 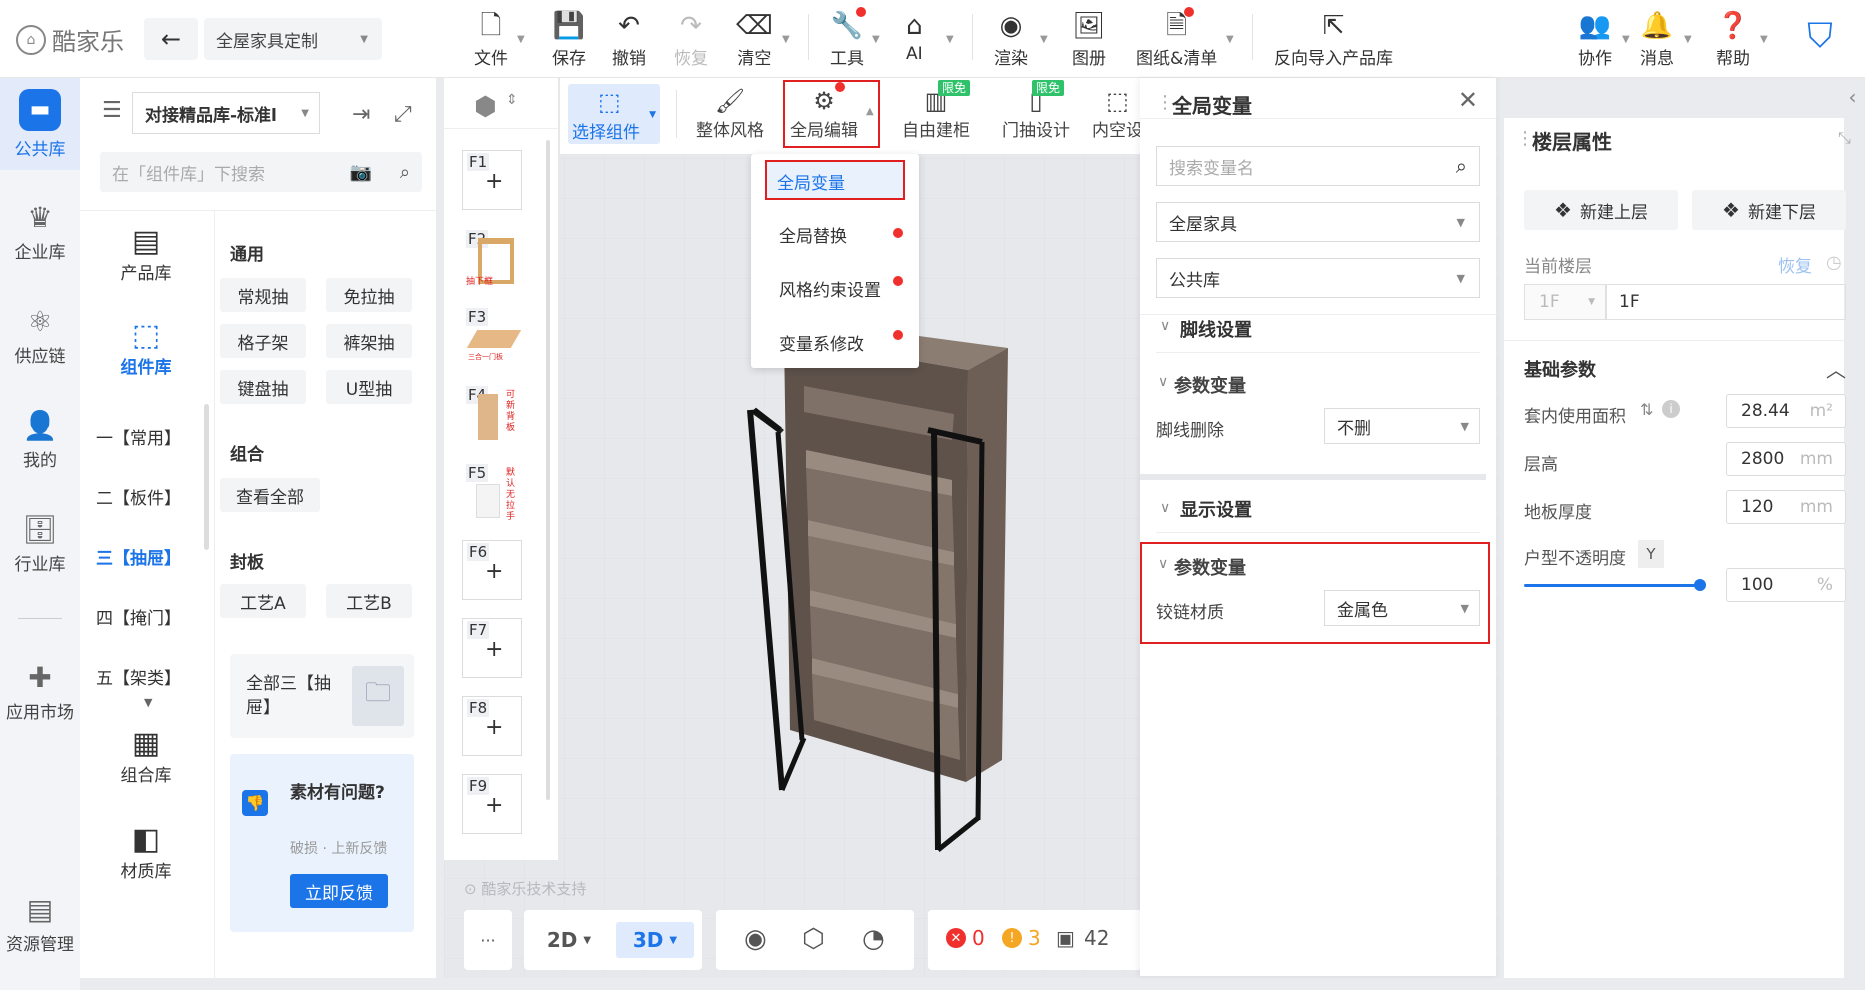 What do you see at coordinates (1786, 507) in the screenshot?
I see `thickness-input: 120 mm` at bounding box center [1786, 507].